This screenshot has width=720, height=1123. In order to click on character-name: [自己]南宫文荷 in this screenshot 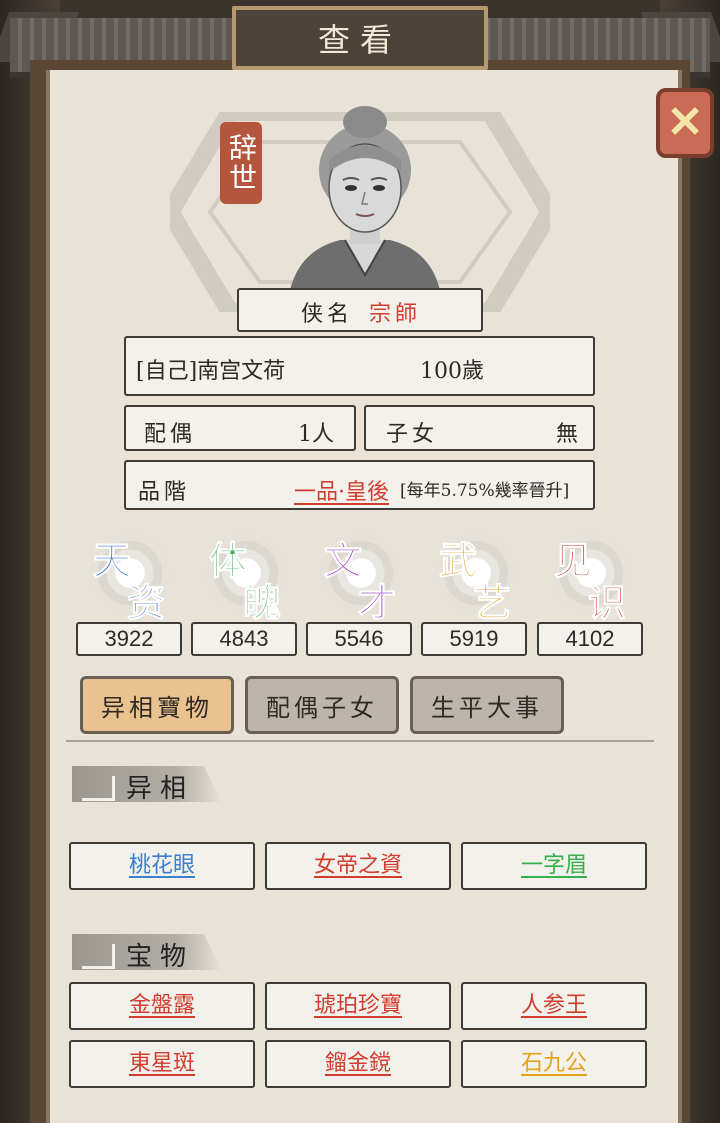, I will do `click(211, 371)`.